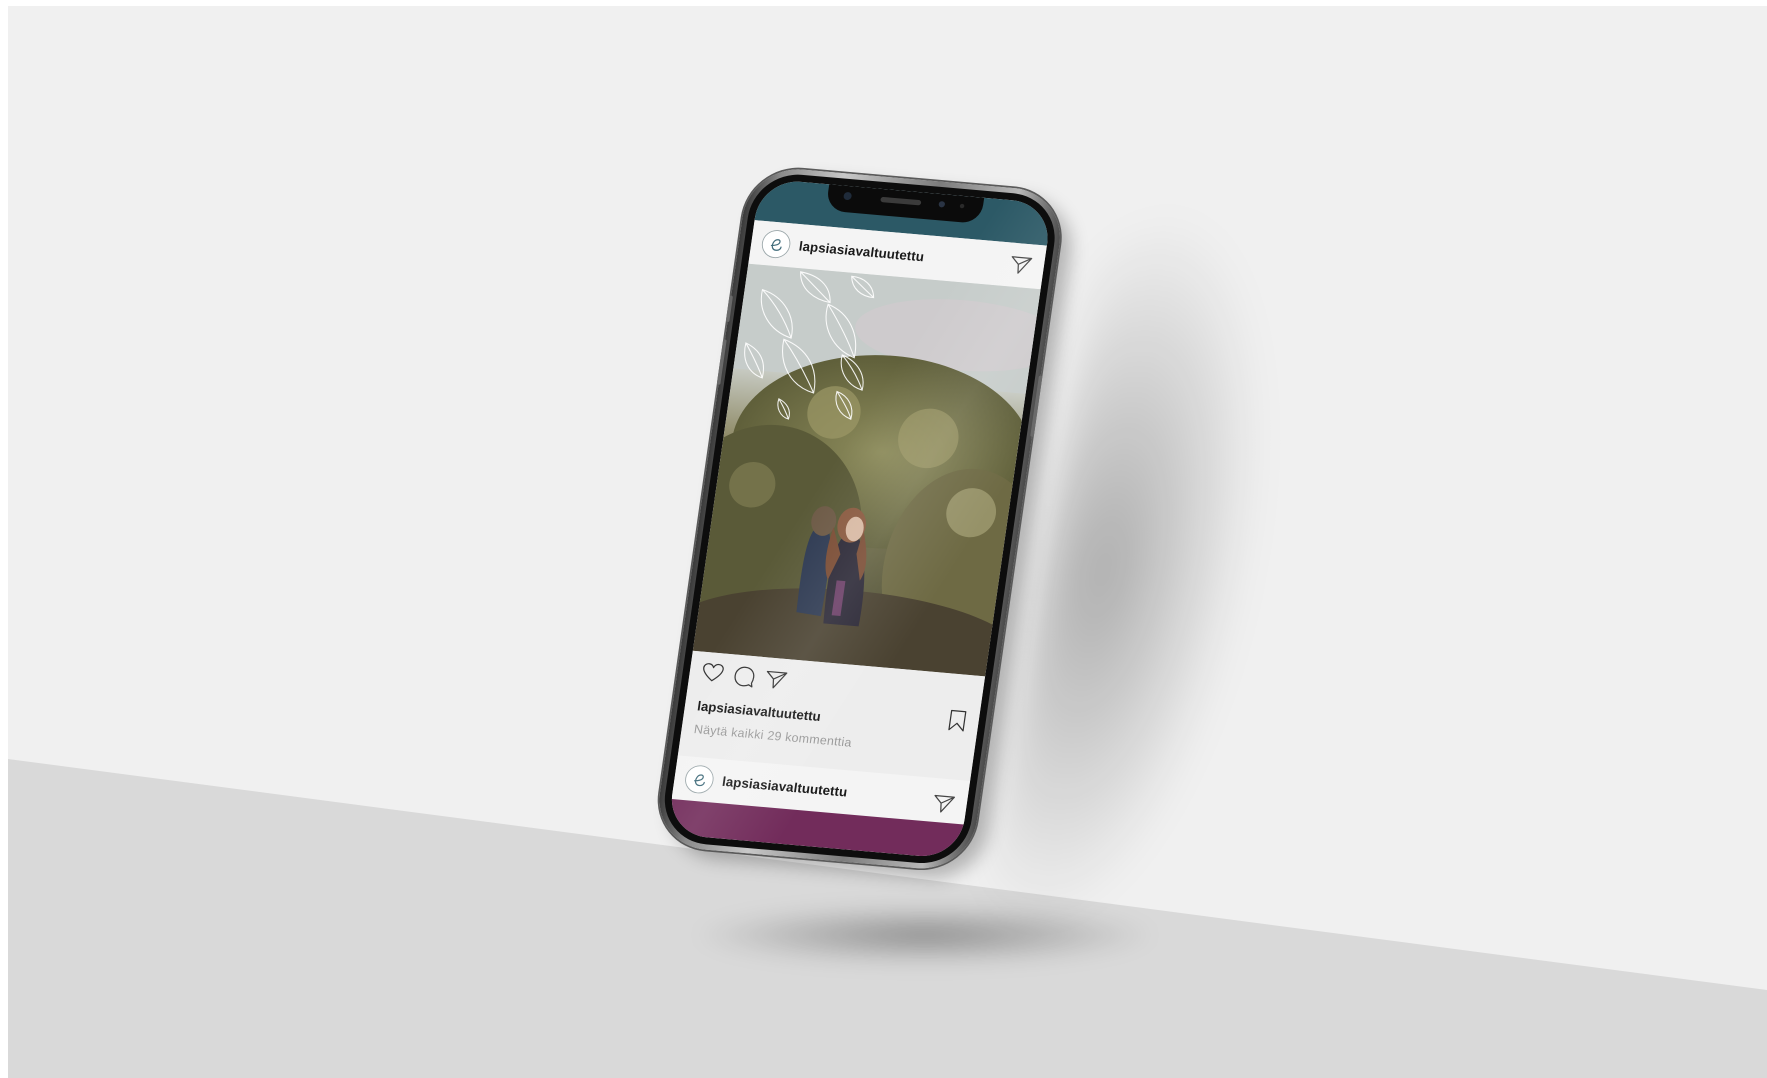  What do you see at coordinates (956, 723) in the screenshot?
I see `bookmark-icon` at bounding box center [956, 723].